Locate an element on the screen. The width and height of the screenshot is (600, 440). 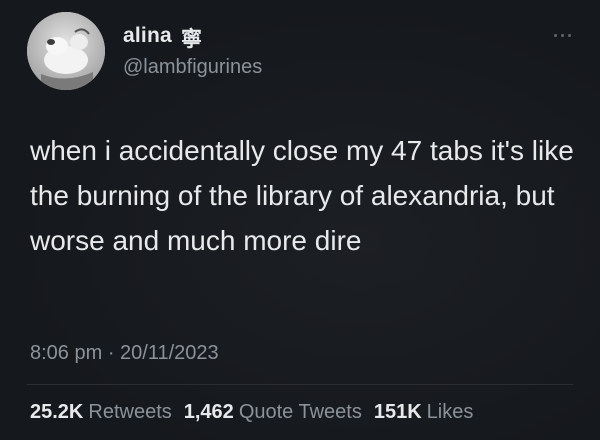
tweet-stats: 25.2K Retweets 1,462 Quote Tweets 151K Likes is located at coordinates (257, 412).